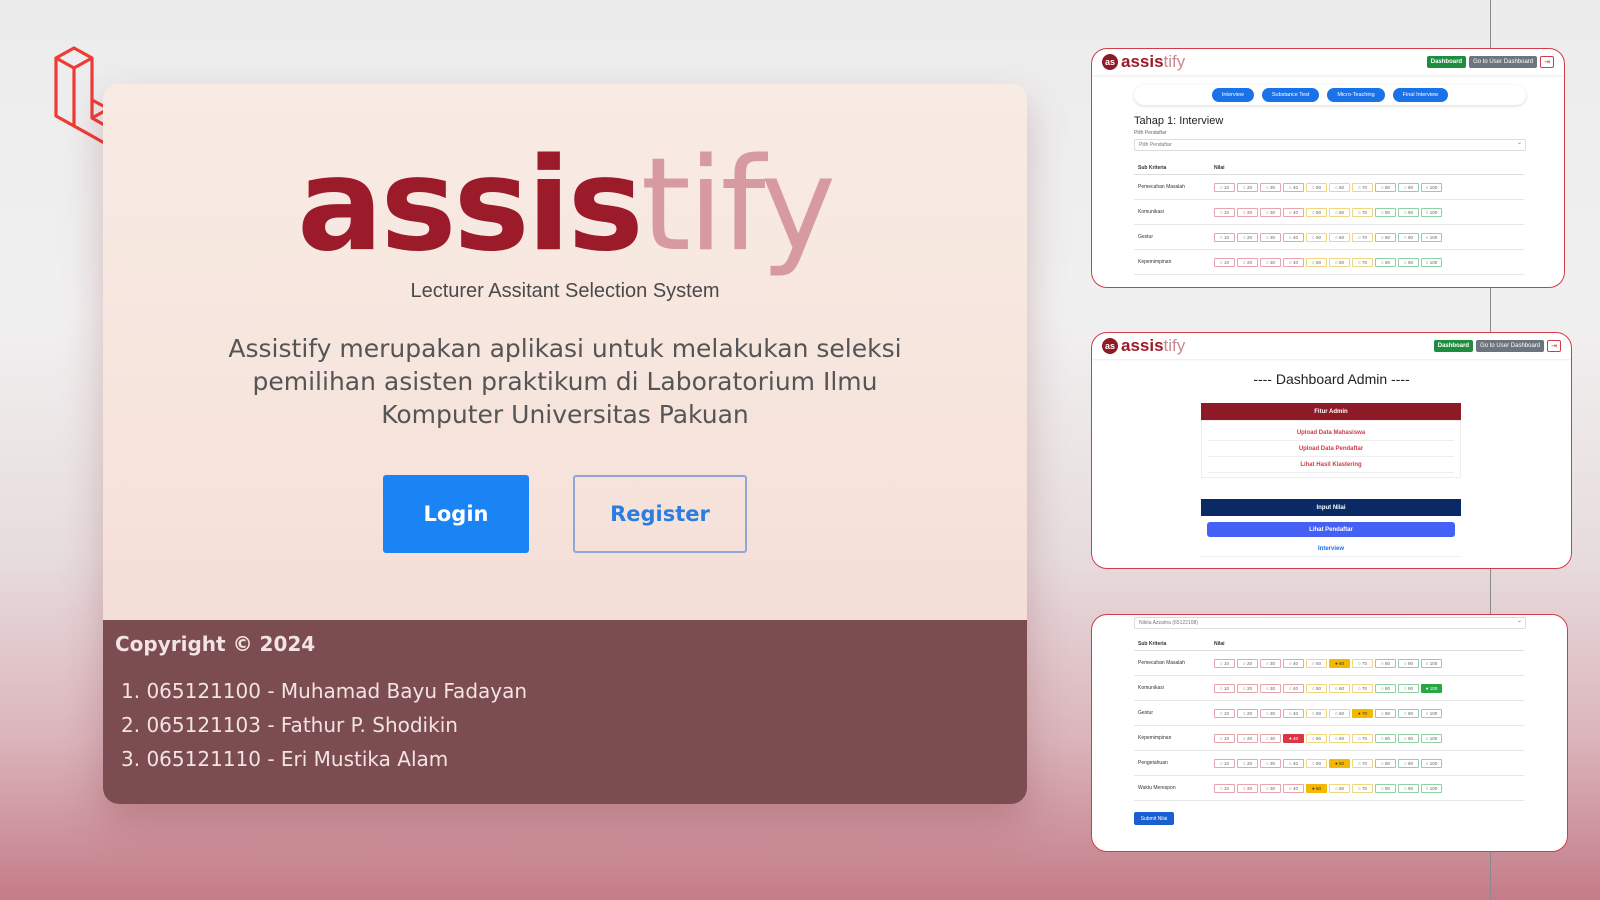 The image size is (1600, 900). I want to click on tab-substance-test: Substance Test, so click(1290, 95).